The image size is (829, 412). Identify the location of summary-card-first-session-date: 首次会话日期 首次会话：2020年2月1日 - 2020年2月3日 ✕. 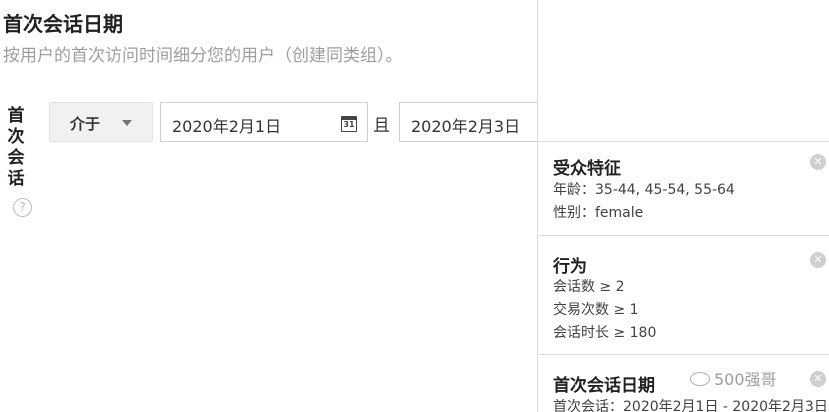
(683, 383).